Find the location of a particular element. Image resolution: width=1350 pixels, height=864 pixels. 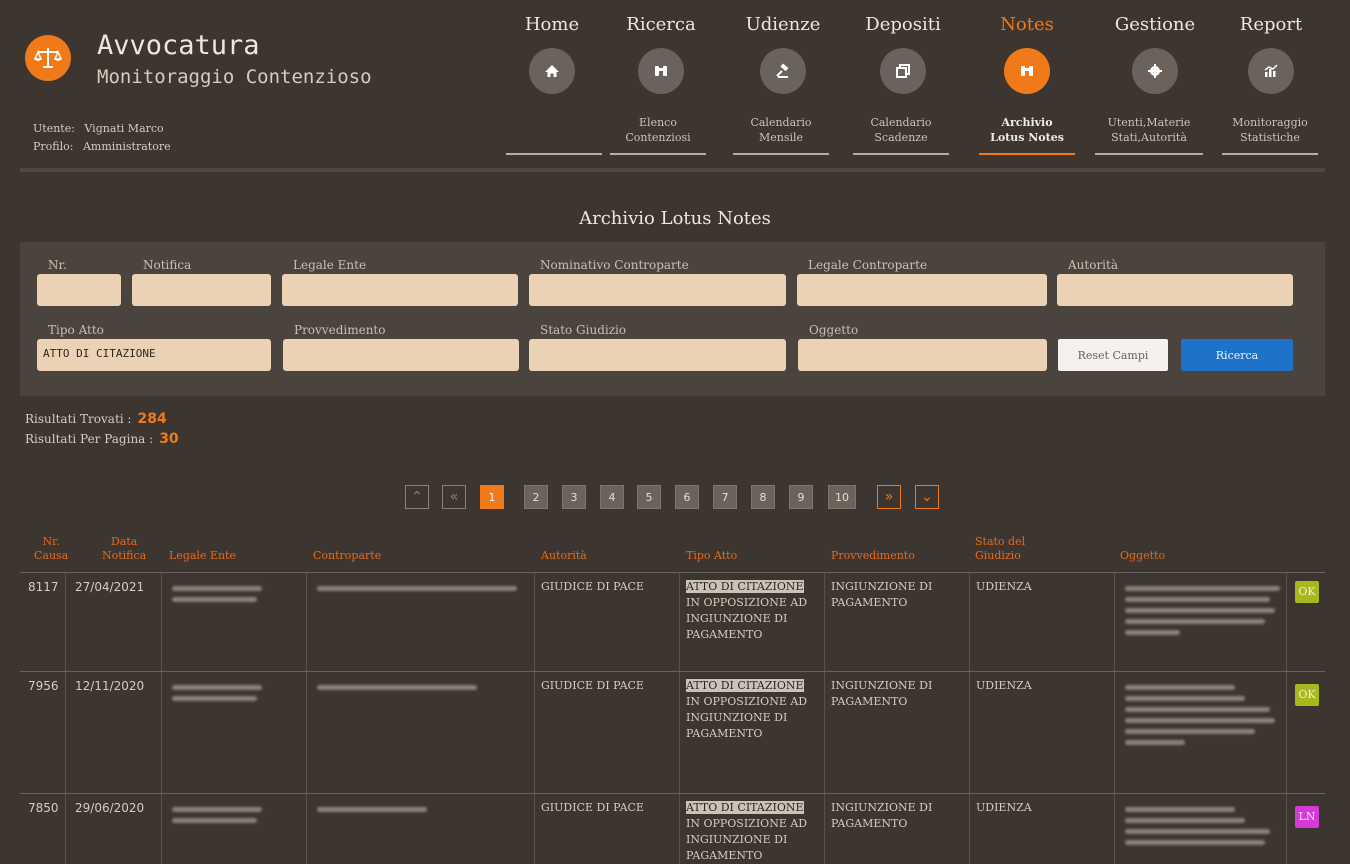

results-per-page-count: 30 is located at coordinates (168, 439).